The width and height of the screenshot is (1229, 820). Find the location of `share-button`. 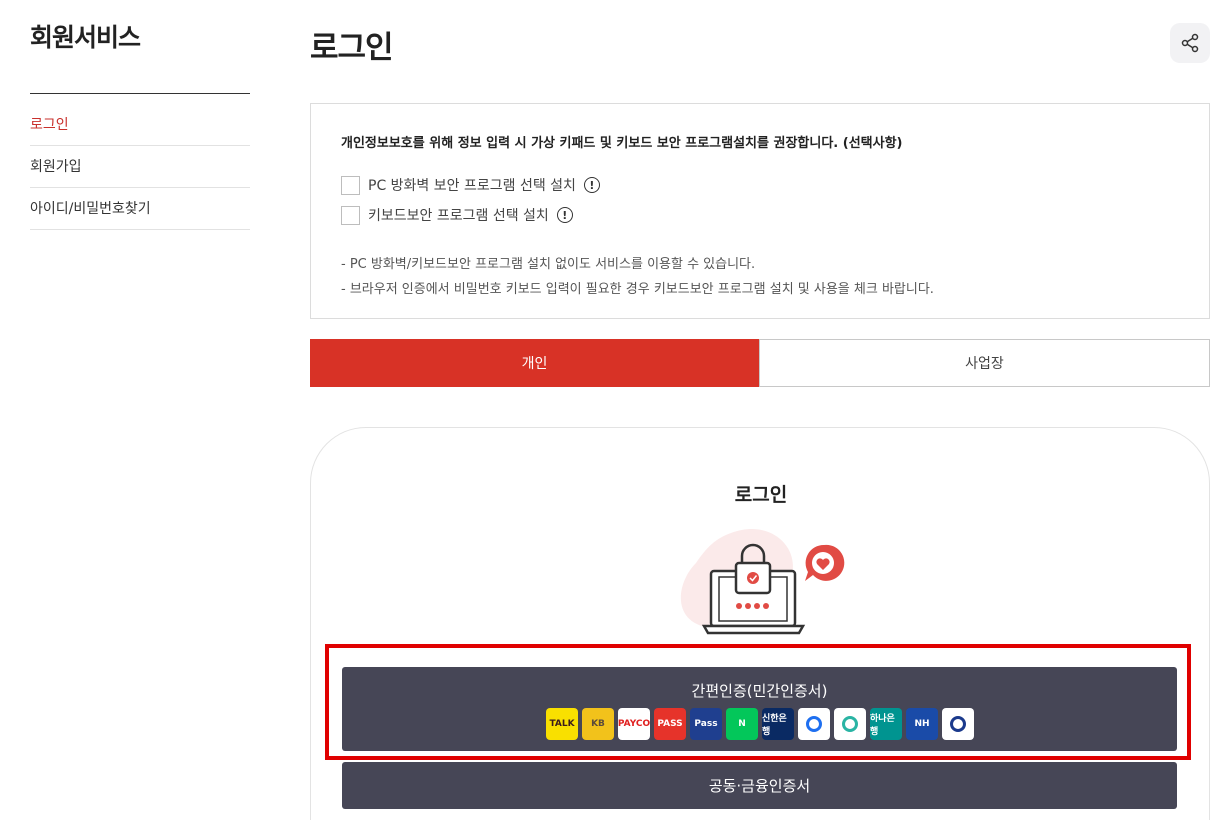

share-button is located at coordinates (1190, 43).